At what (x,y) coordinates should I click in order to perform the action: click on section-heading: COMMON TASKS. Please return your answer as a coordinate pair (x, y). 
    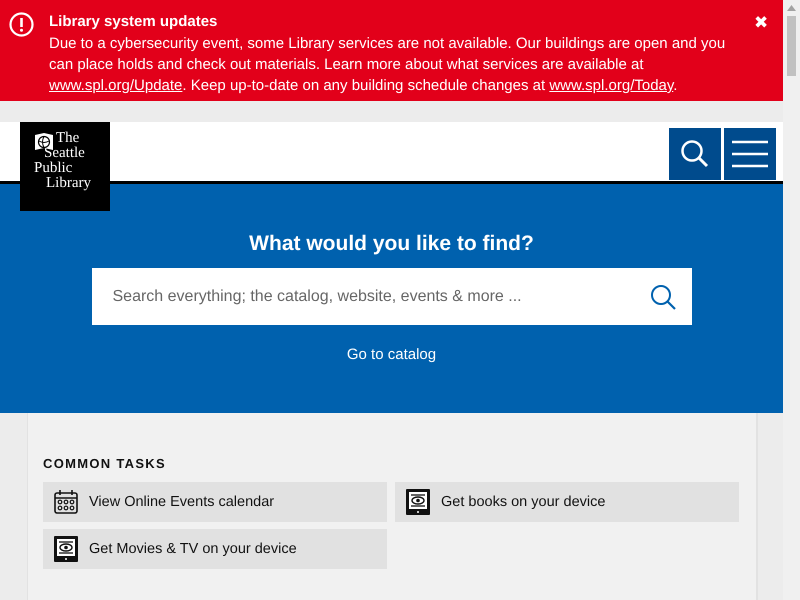
    Looking at the image, I should click on (105, 463).